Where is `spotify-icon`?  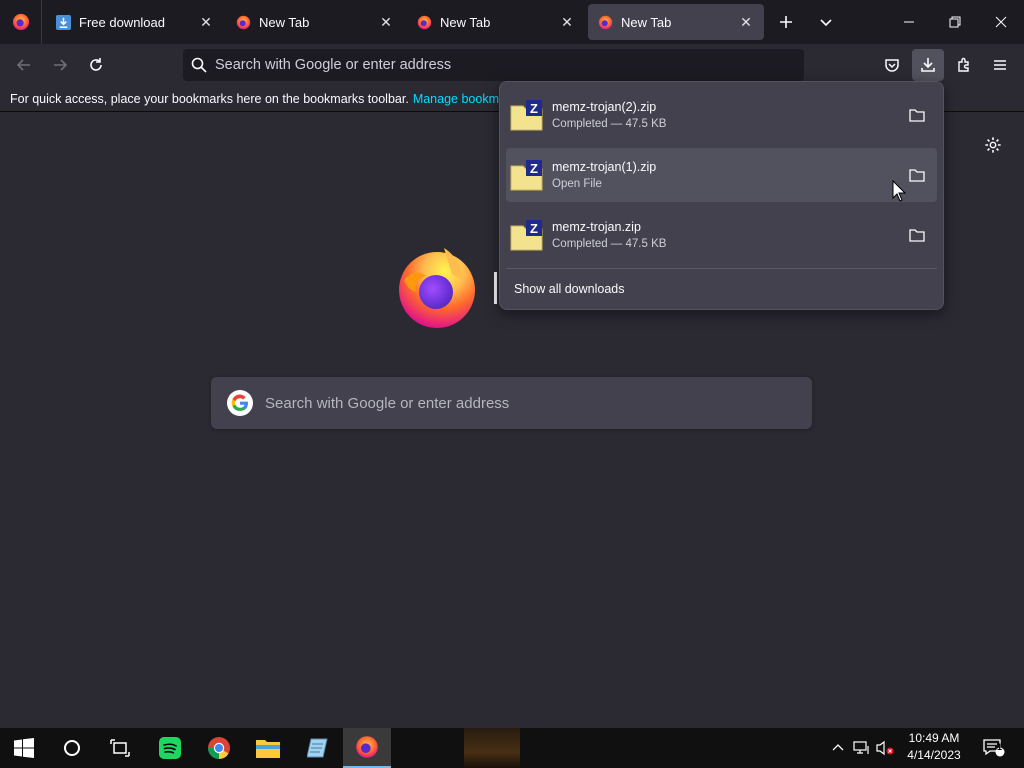
spotify-icon is located at coordinates (170, 748).